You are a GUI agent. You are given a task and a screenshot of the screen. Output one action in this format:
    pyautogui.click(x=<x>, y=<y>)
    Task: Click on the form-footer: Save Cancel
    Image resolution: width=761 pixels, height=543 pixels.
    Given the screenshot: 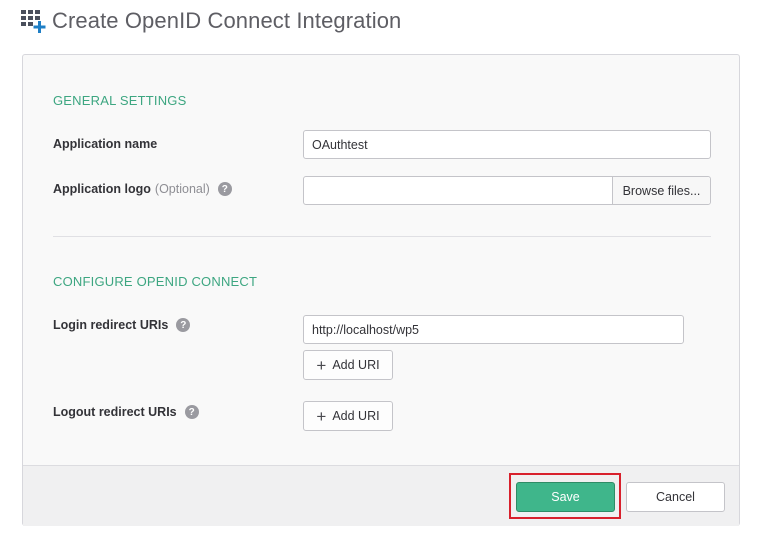 What is the action you would take?
    pyautogui.click(x=381, y=495)
    